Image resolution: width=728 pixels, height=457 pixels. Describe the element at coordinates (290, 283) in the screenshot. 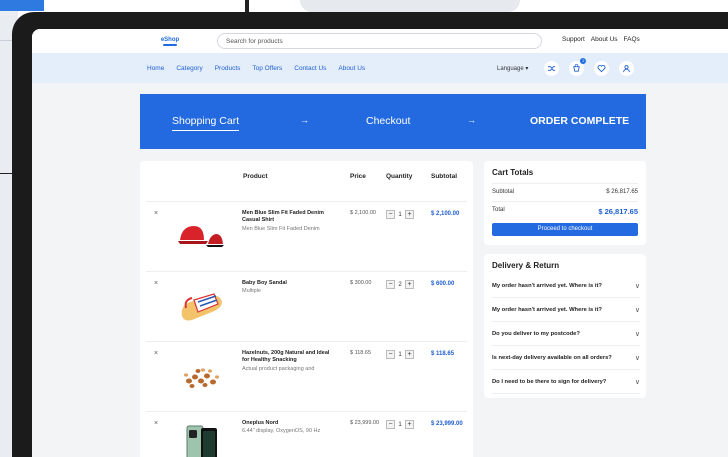

I see `product-name: Baby Boy Sandal` at that location.